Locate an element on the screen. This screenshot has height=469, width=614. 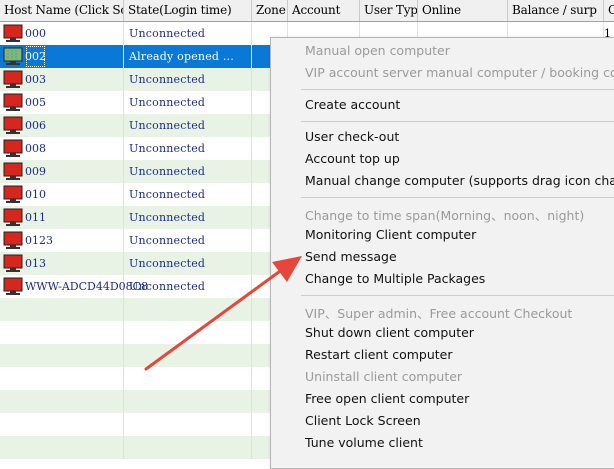
annotation-arrow is located at coordinates (223, 313).